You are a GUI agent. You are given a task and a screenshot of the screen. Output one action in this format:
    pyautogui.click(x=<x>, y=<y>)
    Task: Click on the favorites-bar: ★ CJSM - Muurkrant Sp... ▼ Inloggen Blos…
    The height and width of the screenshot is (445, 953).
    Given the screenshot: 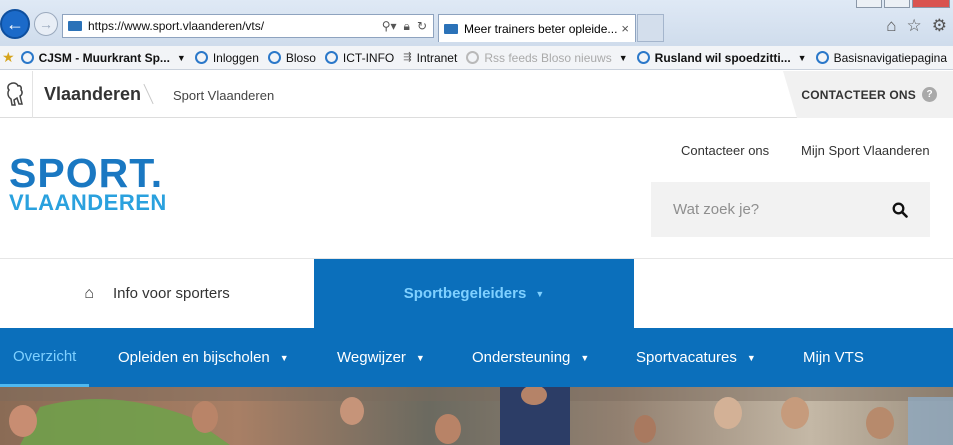 What is the action you would take?
    pyautogui.click(x=476, y=58)
    